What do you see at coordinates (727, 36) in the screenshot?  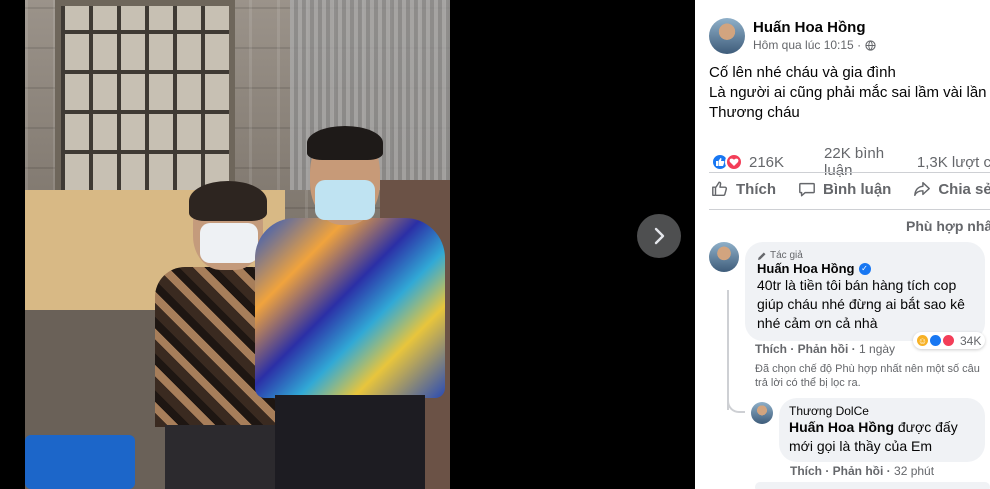 I see `author-avatar` at bounding box center [727, 36].